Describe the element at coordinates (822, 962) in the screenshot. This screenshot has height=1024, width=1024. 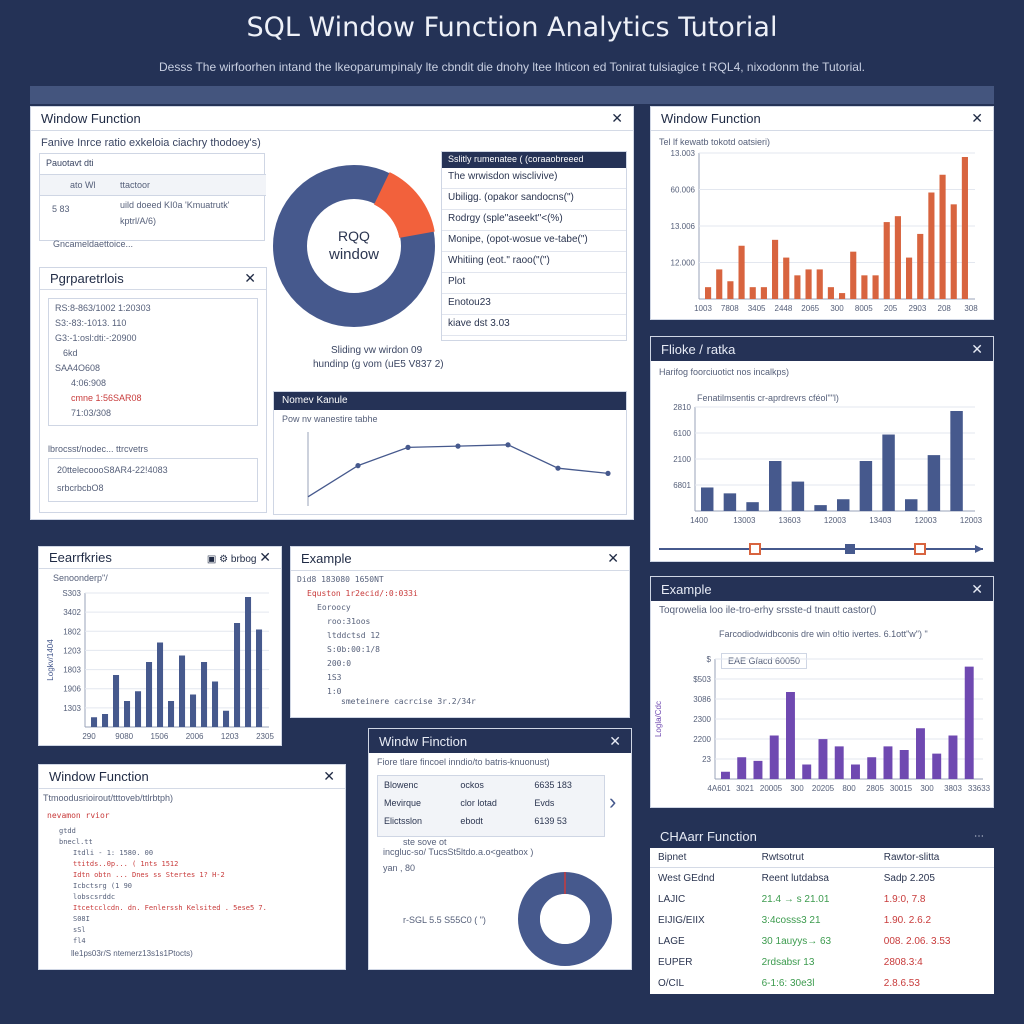
I see `table-row: EUPER 2rdsabsr 13 2808.3:4` at that location.